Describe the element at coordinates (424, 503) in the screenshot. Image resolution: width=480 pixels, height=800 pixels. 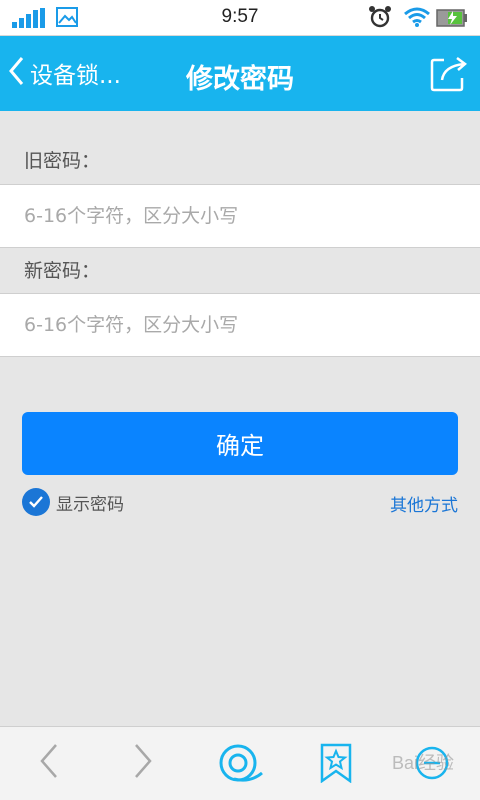
I see `other-ways-link: 其他方式` at that location.